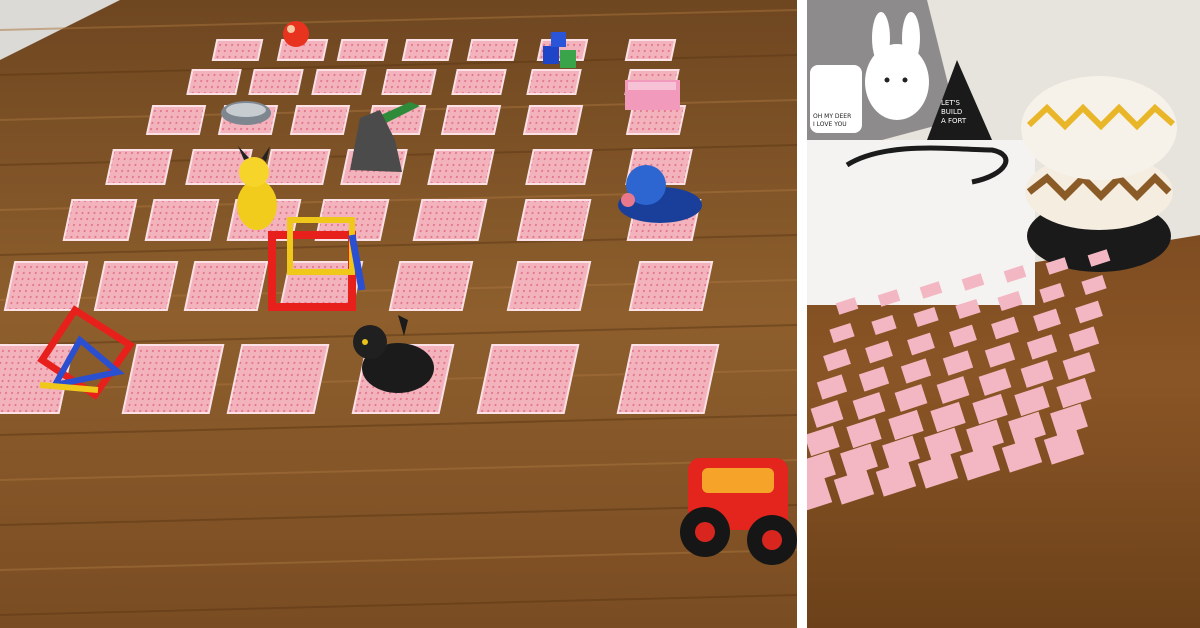 Image resolution: width=1200 pixels, height=628 pixels. Describe the element at coordinates (246, 113) in the screenshot. I see `metal-basket-toy` at that location.